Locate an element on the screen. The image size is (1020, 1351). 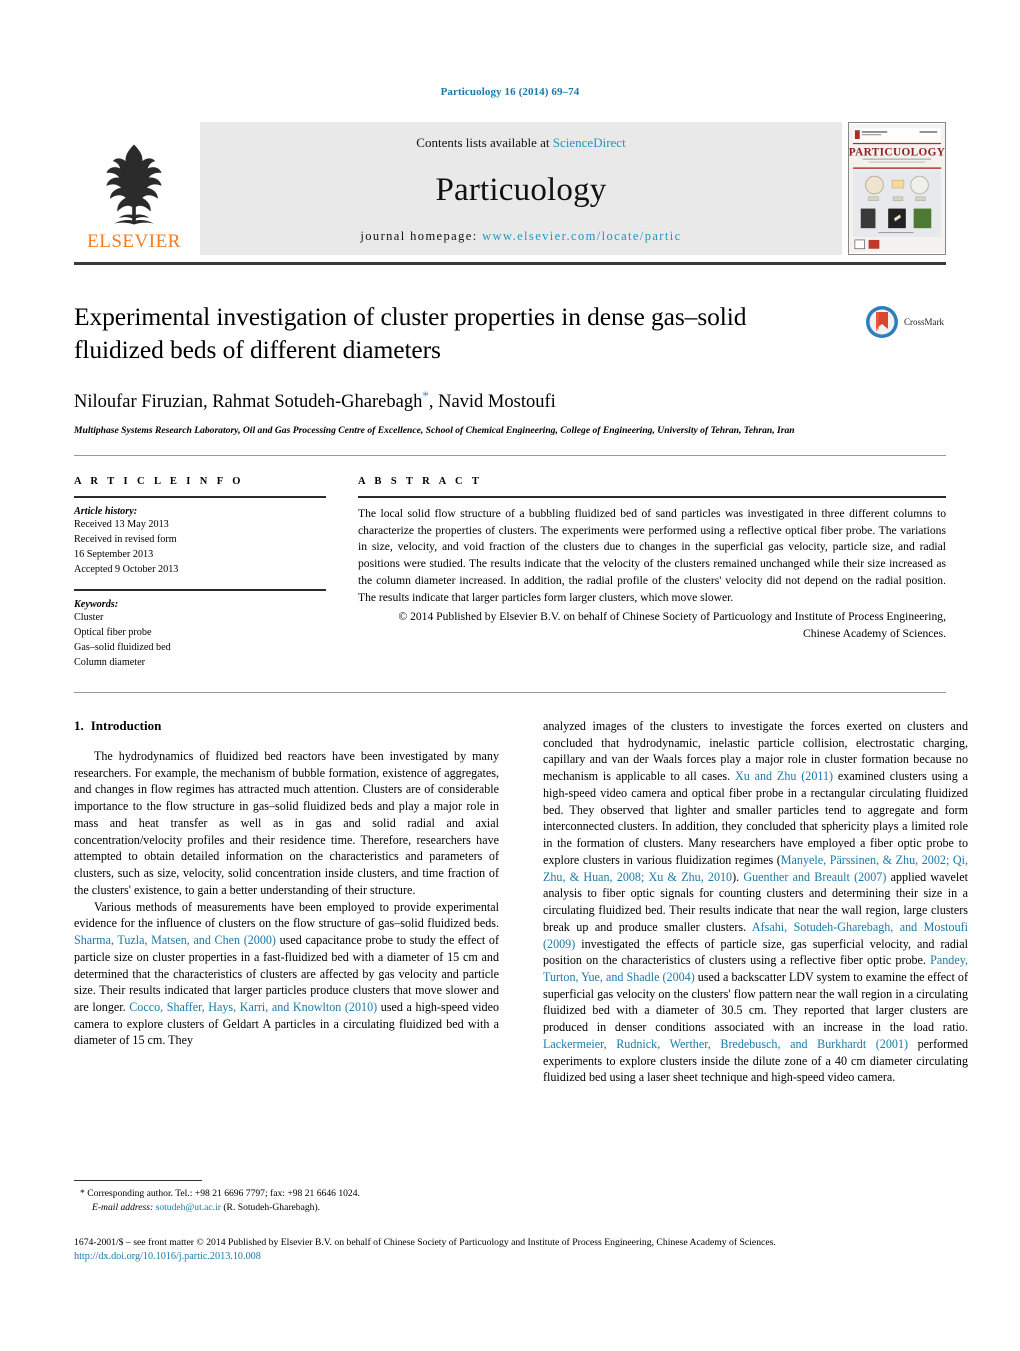
keyword-item: Optical fiber probe is located at coordinates (113, 632).